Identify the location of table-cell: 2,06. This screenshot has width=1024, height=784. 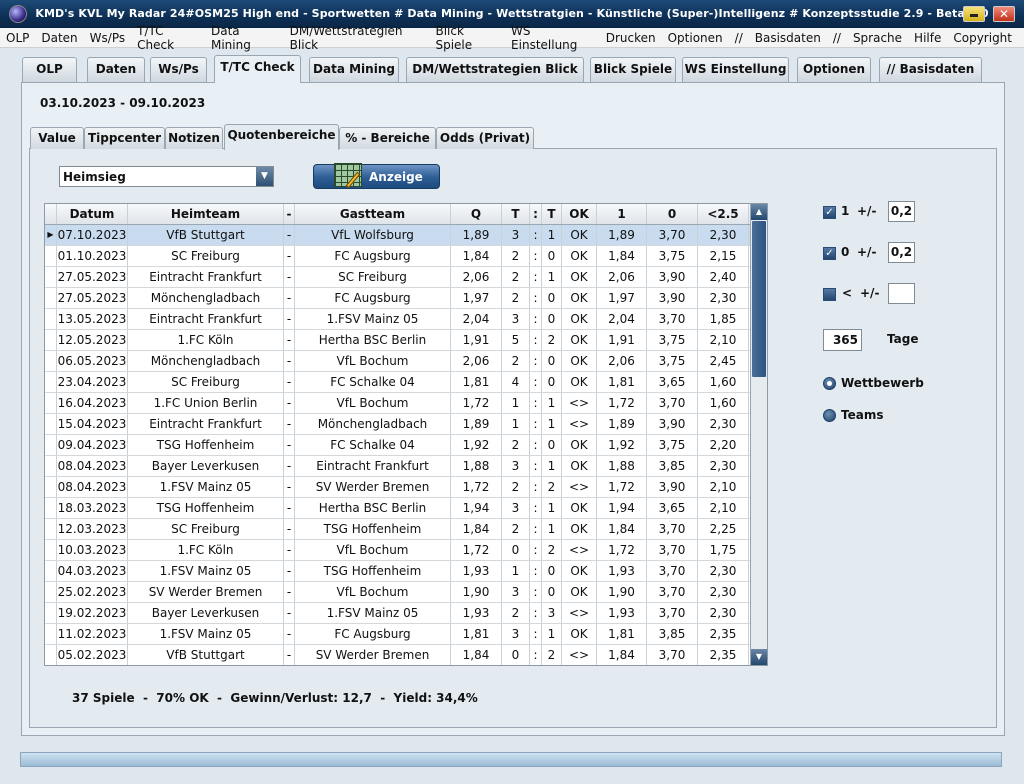
(622, 361).